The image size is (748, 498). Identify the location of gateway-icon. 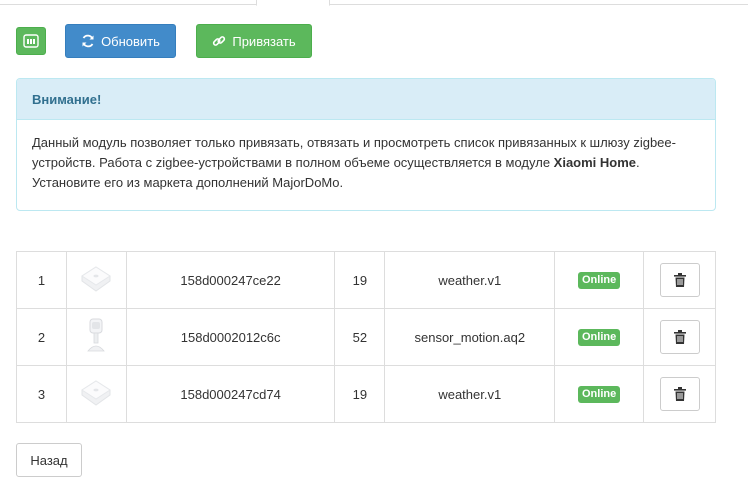
(31, 41).